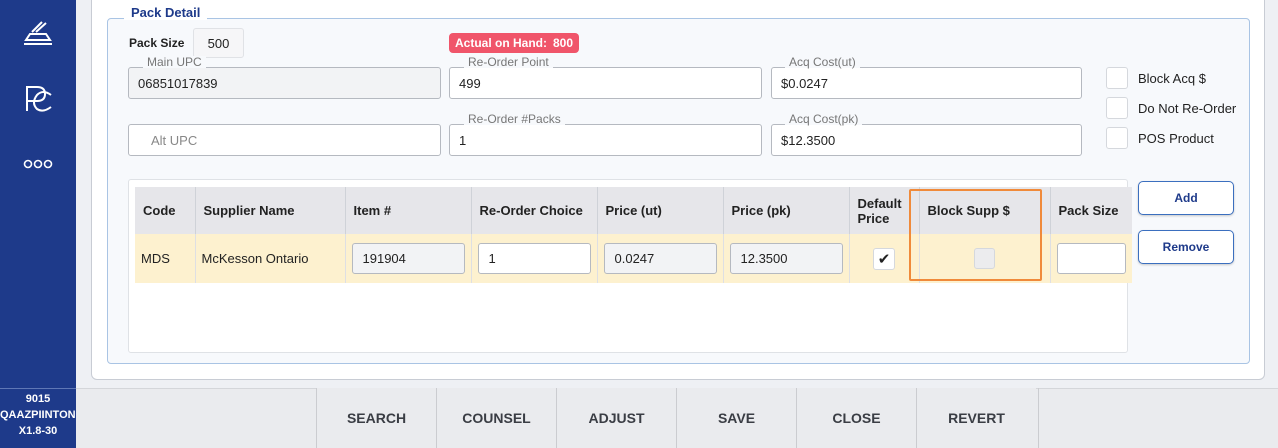 The image size is (1278, 448). Describe the element at coordinates (157, 43) in the screenshot. I see `pack-size-label: Pack Size` at that location.